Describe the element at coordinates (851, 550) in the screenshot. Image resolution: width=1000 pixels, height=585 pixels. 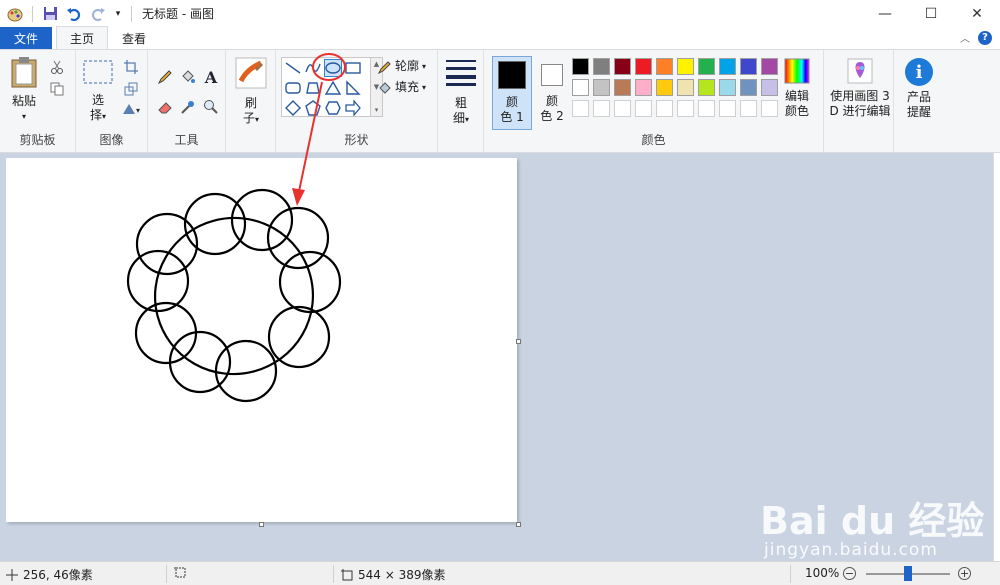
I see `baidu-watermark-url: jingyan.baidu.com` at that location.